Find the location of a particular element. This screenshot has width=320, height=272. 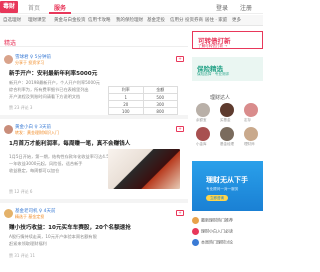

post-title: 赚小技巧收益：10元买车车赛股，20个名额速抢 is located at coordinates (70, 227).